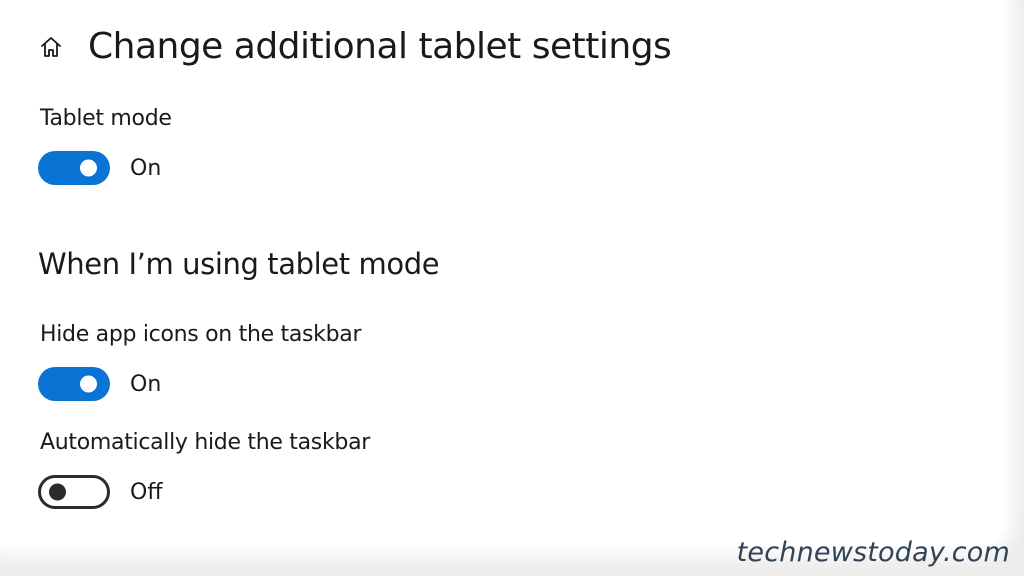 The image size is (1024, 576). I want to click on section-heading: When I’m using tablet mode, so click(239, 264).